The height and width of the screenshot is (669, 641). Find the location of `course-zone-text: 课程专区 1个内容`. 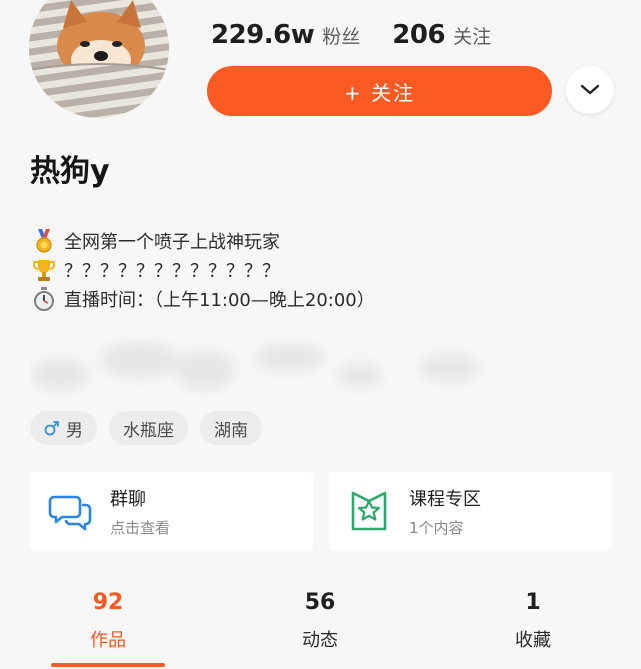

course-zone-text: 课程专区 1个内容 is located at coordinates (445, 511).